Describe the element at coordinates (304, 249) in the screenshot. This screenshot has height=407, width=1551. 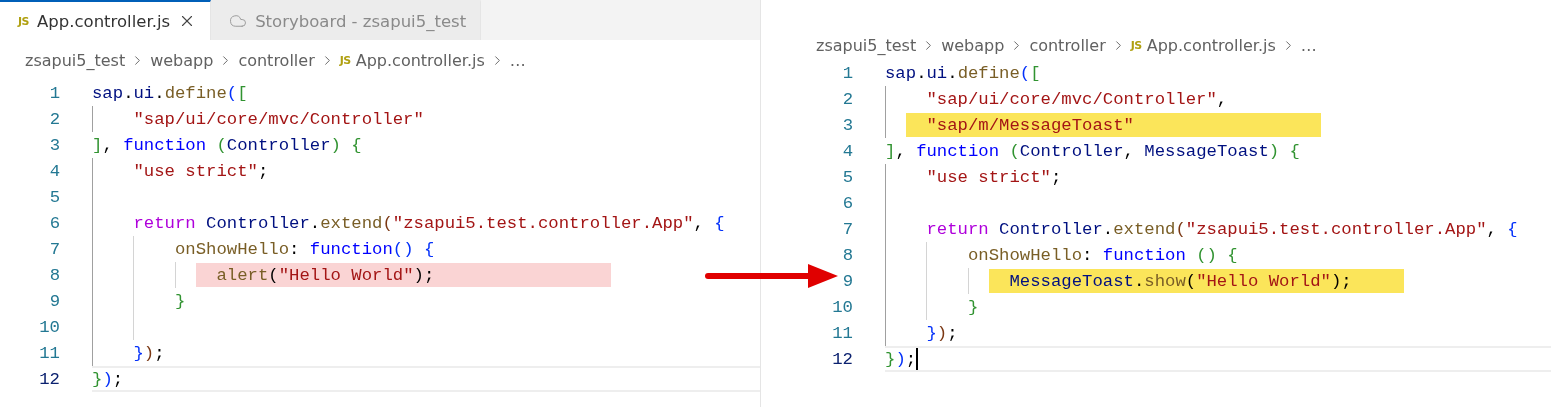
I see `code-line: onShowHello: function() {` at that location.